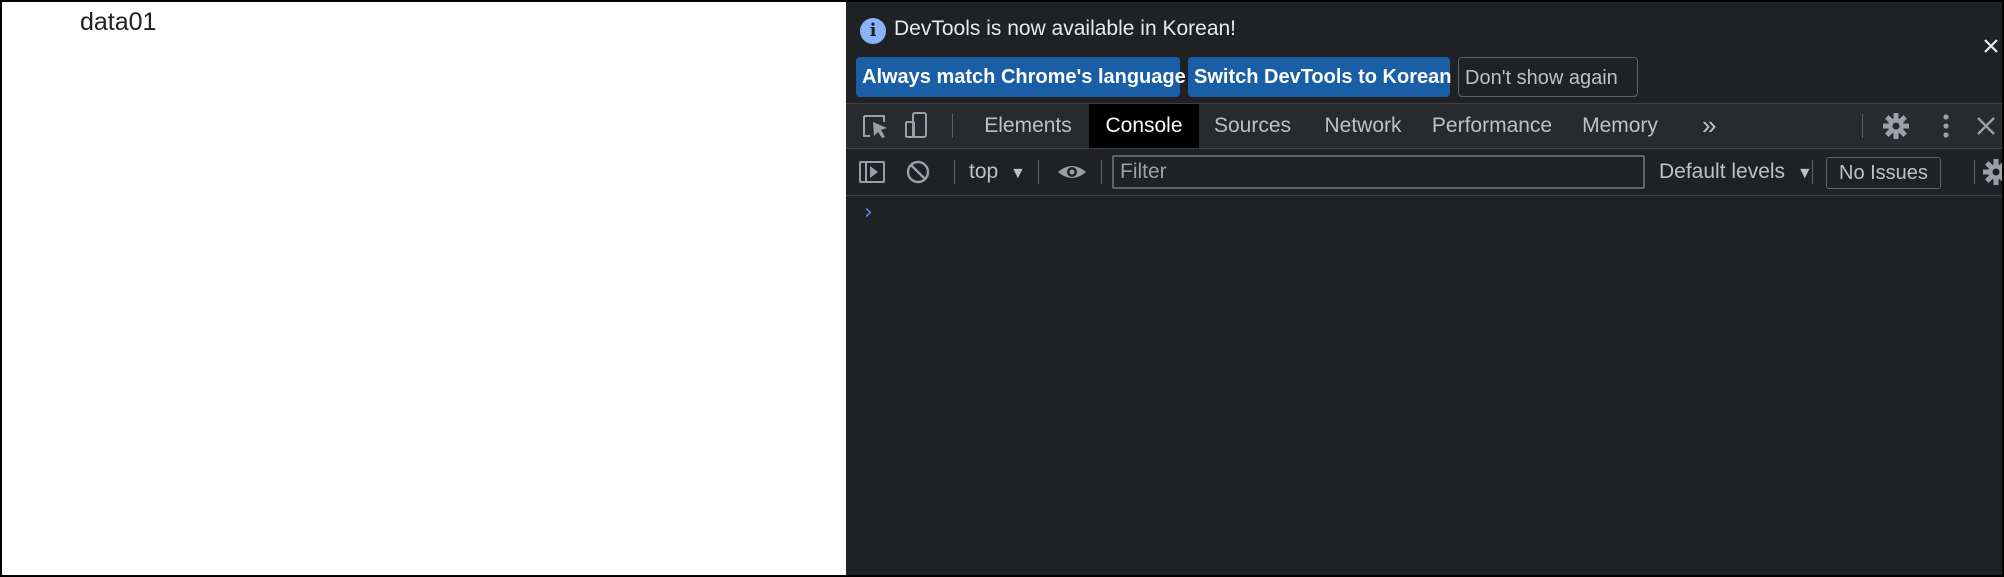  What do you see at coordinates (873, 31) in the screenshot?
I see `info-icon: i` at bounding box center [873, 31].